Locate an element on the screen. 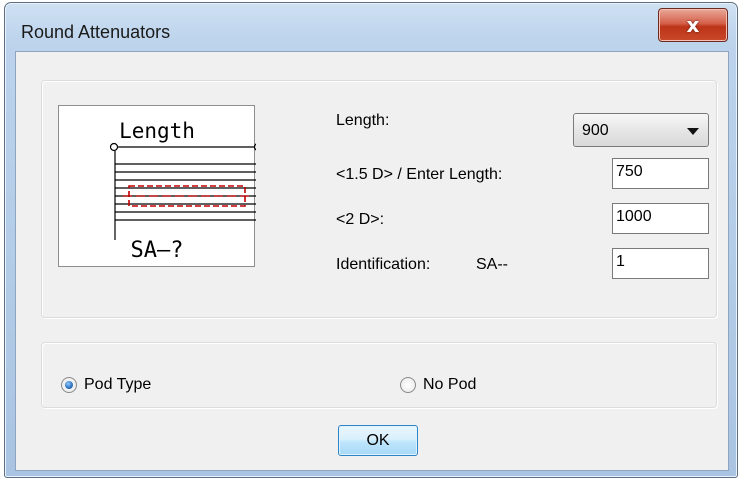 This screenshot has height=484, width=744. attenuator-diagram: Length SA–? is located at coordinates (157, 186).